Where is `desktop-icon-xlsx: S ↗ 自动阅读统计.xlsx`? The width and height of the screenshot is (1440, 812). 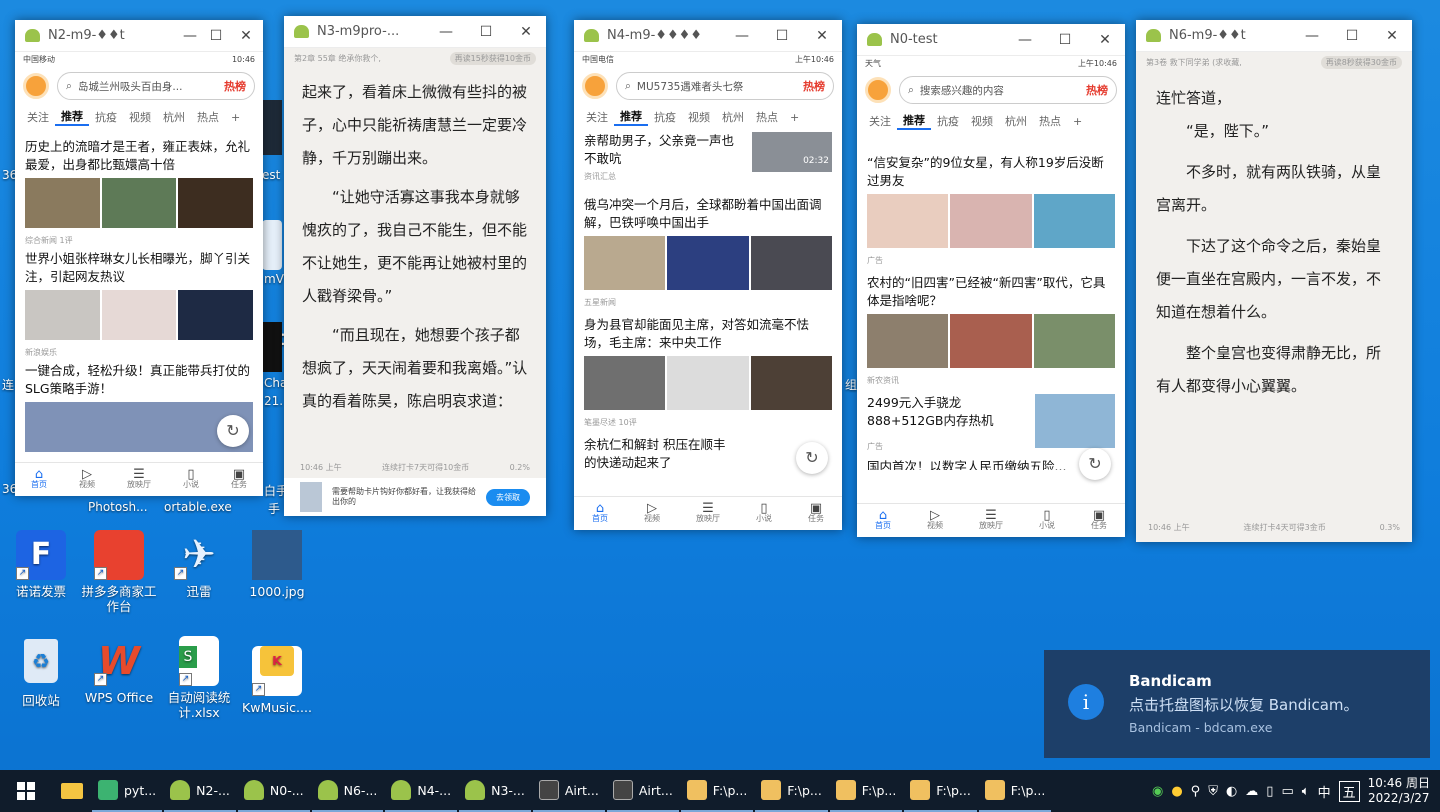
desktop-icon-xlsx: S ↗ 自动阅读统计.xlsx is located at coordinates (199, 678).